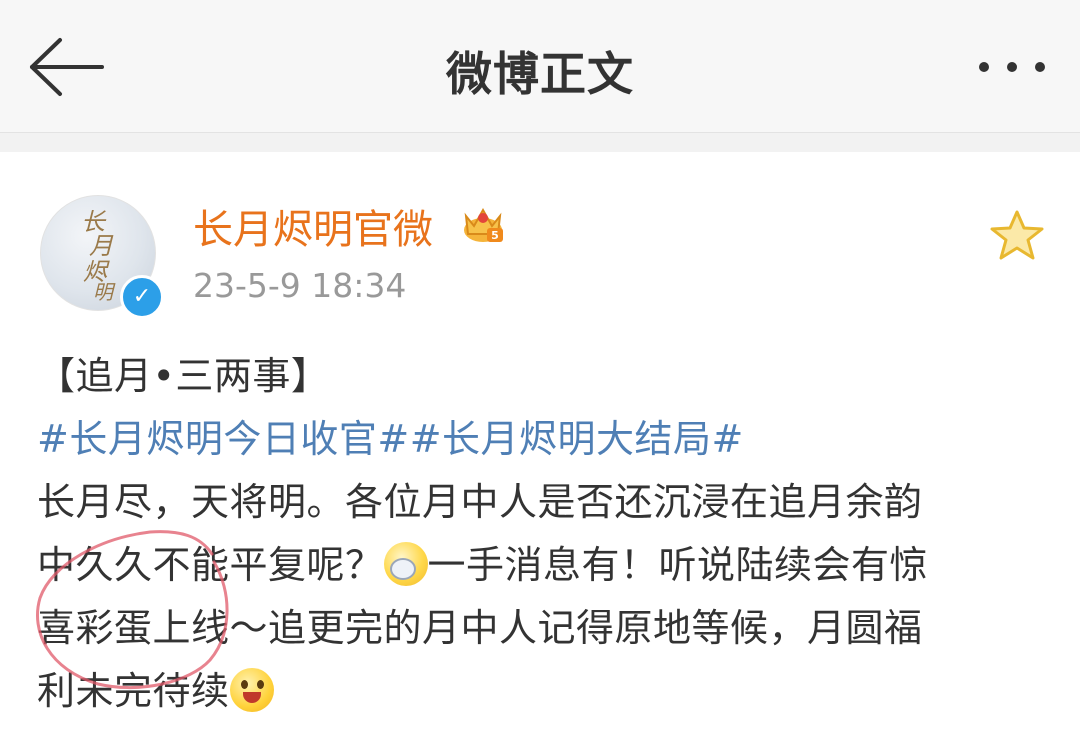 The image size is (1080, 735). I want to click on post-text-line: 长月尽，天将明。各位月中人是否还沉浸在追月余韵, so click(480, 502).